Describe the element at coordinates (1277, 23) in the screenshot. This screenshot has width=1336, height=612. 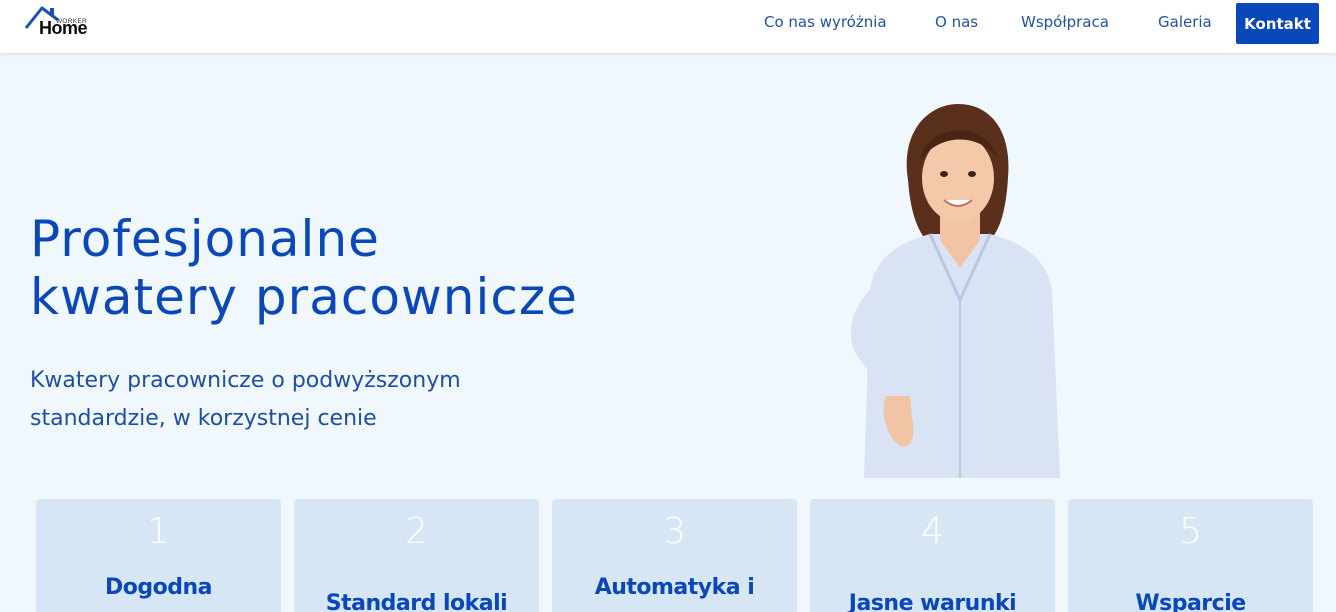
I see `contact-button: Kontakt` at that location.